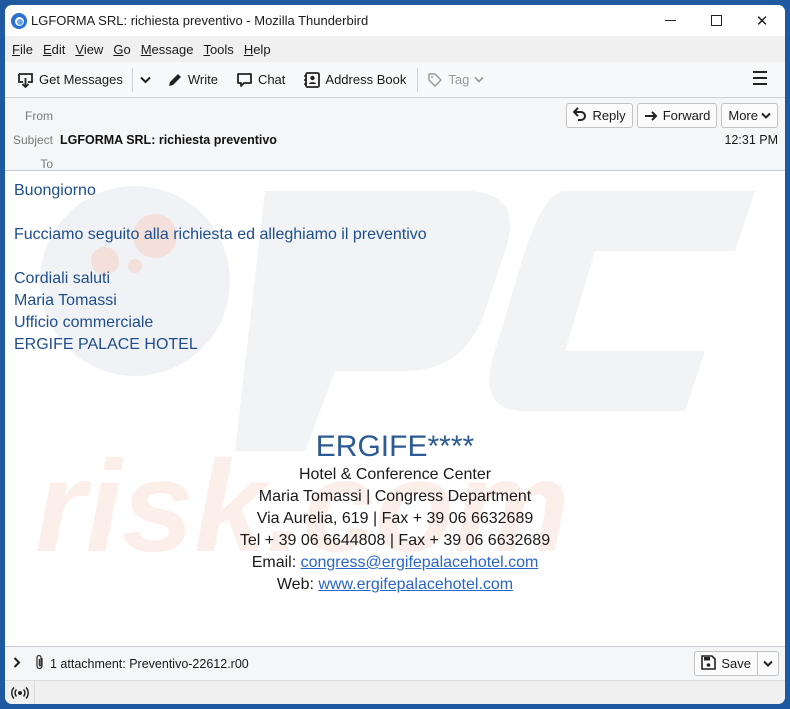  Describe the element at coordinates (89, 49) in the screenshot. I see `menu-view: View` at that location.